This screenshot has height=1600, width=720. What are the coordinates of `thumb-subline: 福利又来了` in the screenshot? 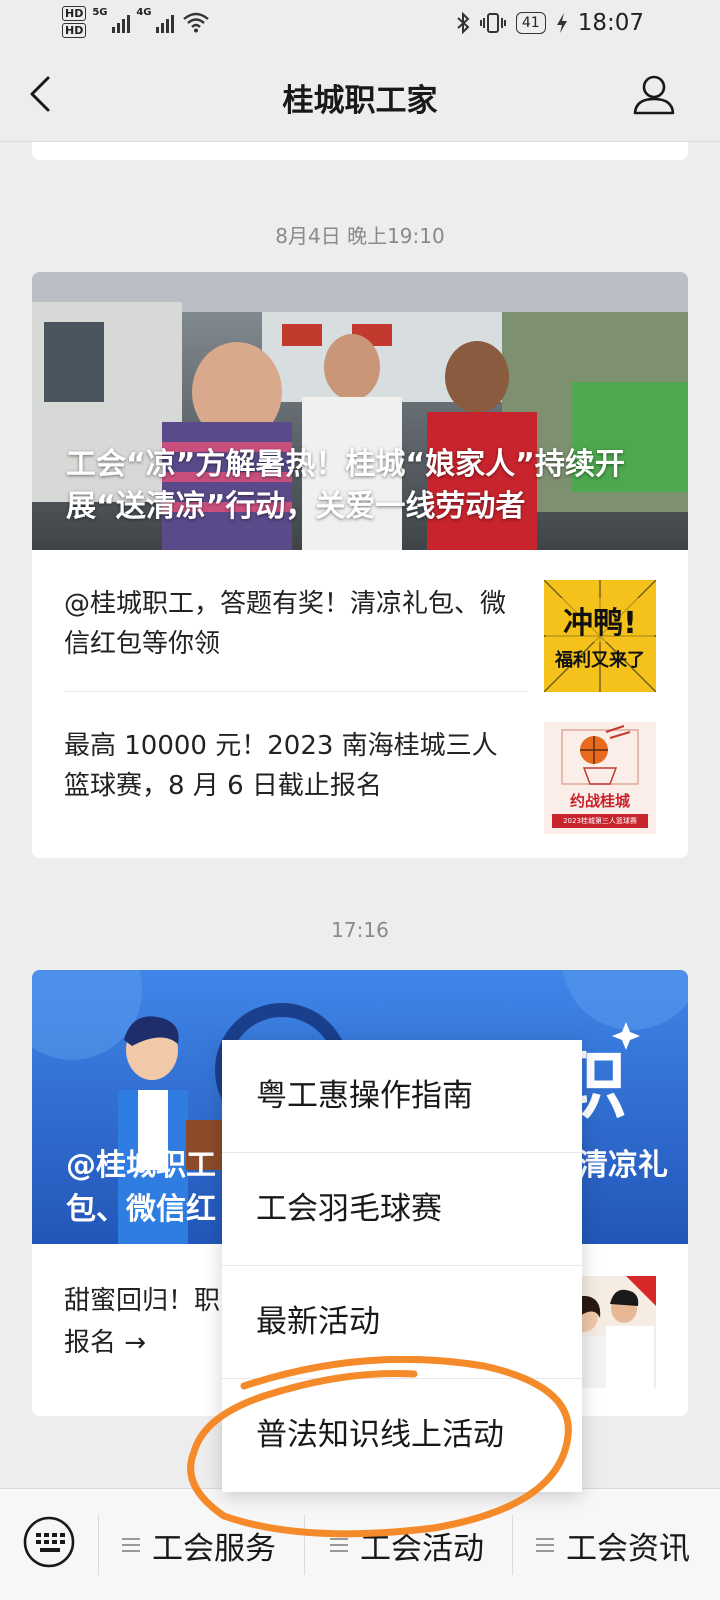 It's located at (600, 660).